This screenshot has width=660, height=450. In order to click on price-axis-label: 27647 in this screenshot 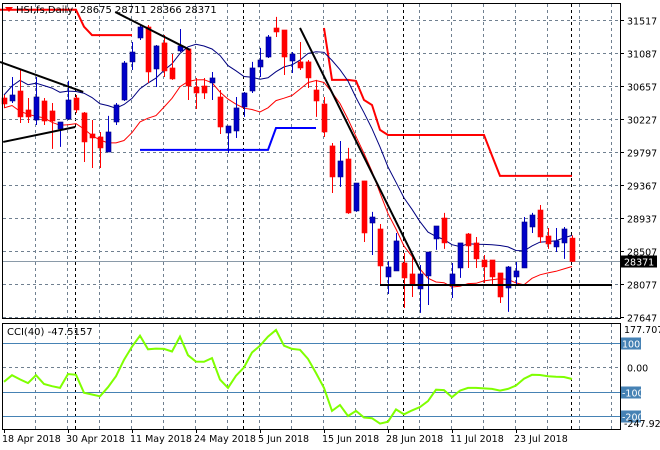, I will do `click(642, 319)`.